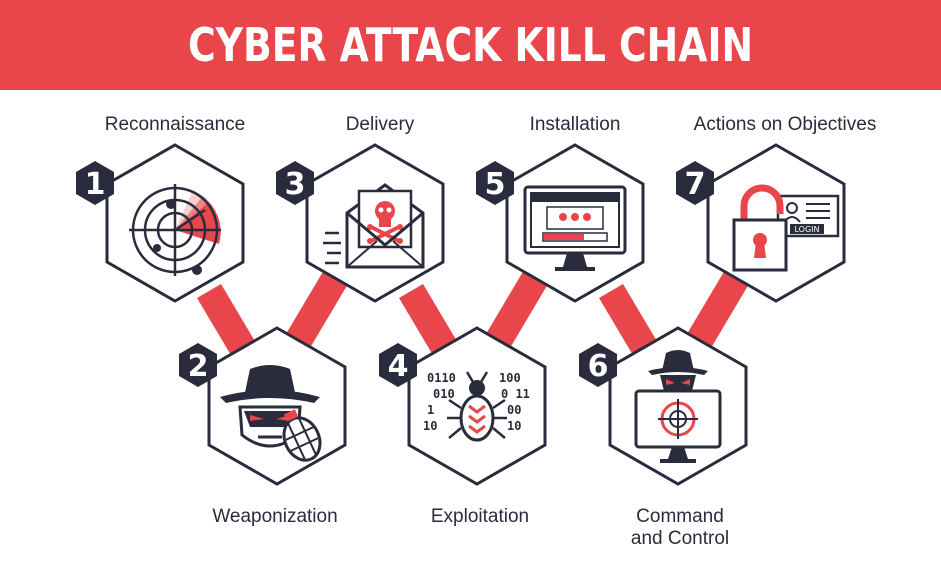 Image resolution: width=941 pixels, height=562 pixels. I want to click on badge-5-number: 5, so click(495, 184).